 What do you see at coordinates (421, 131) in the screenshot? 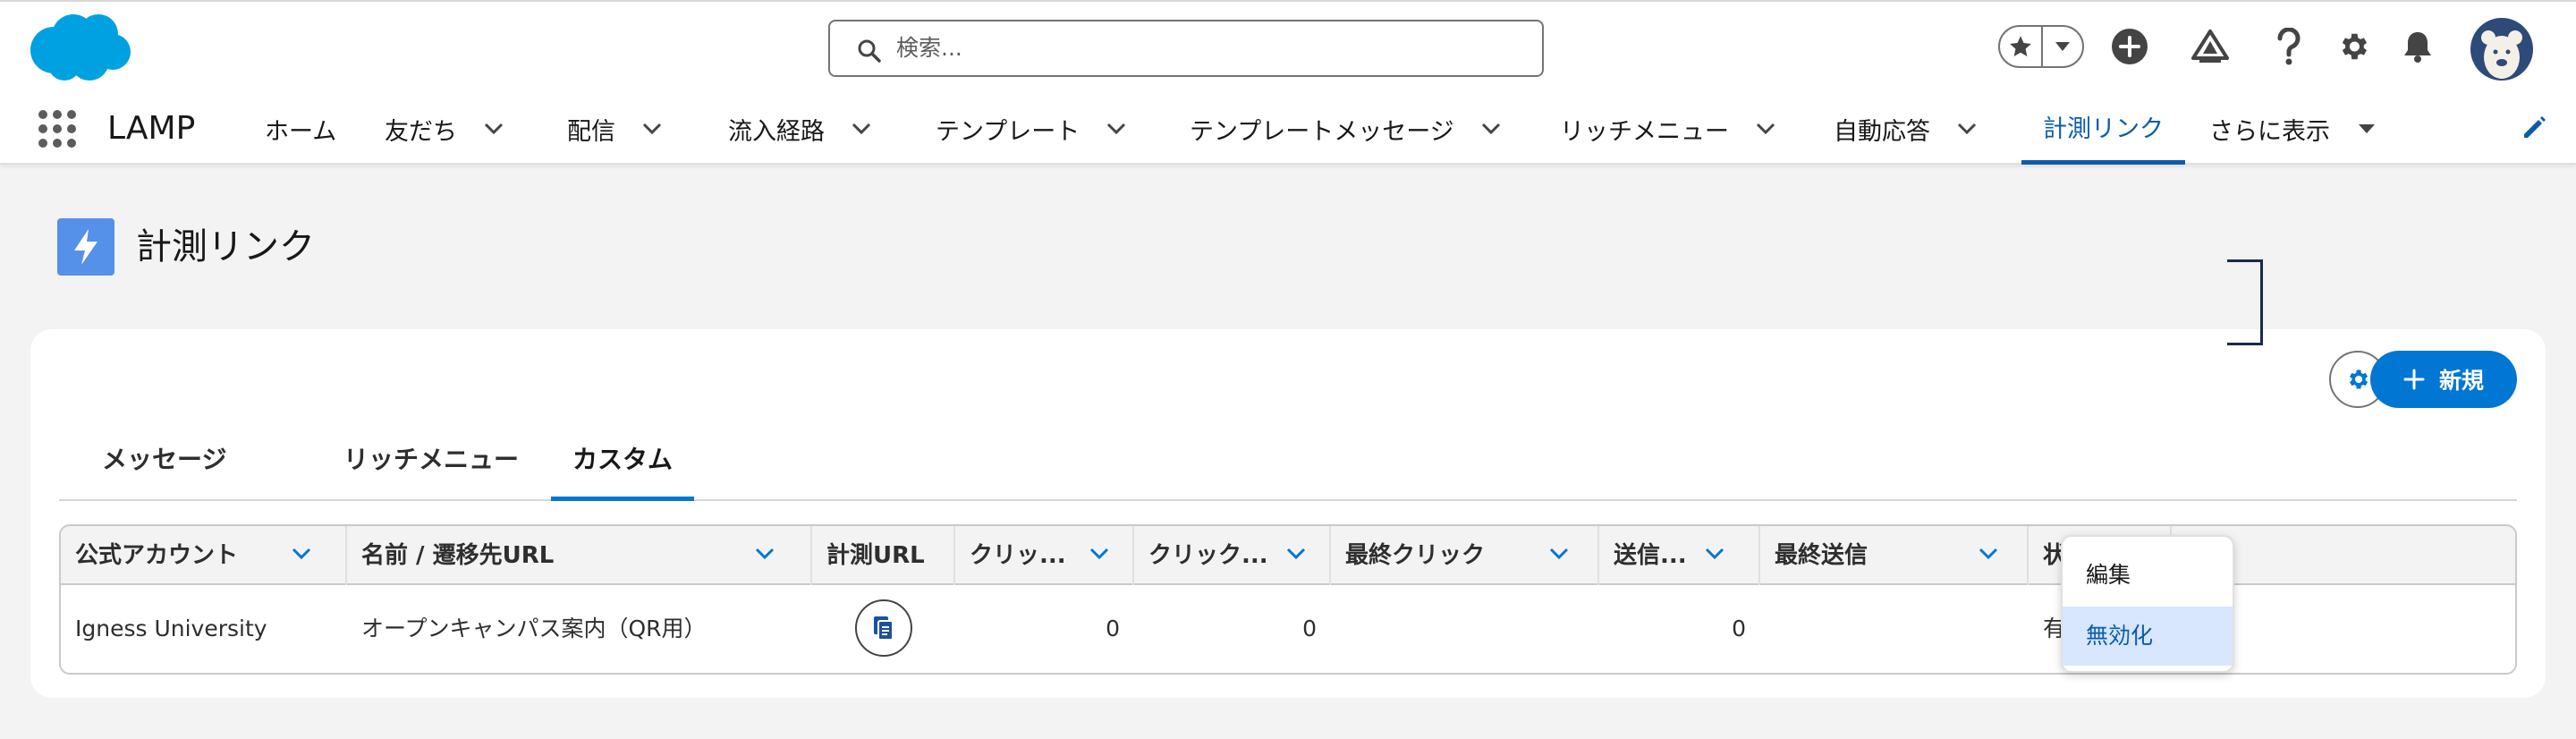
I see `nav-item-label: 友だち` at bounding box center [421, 131].